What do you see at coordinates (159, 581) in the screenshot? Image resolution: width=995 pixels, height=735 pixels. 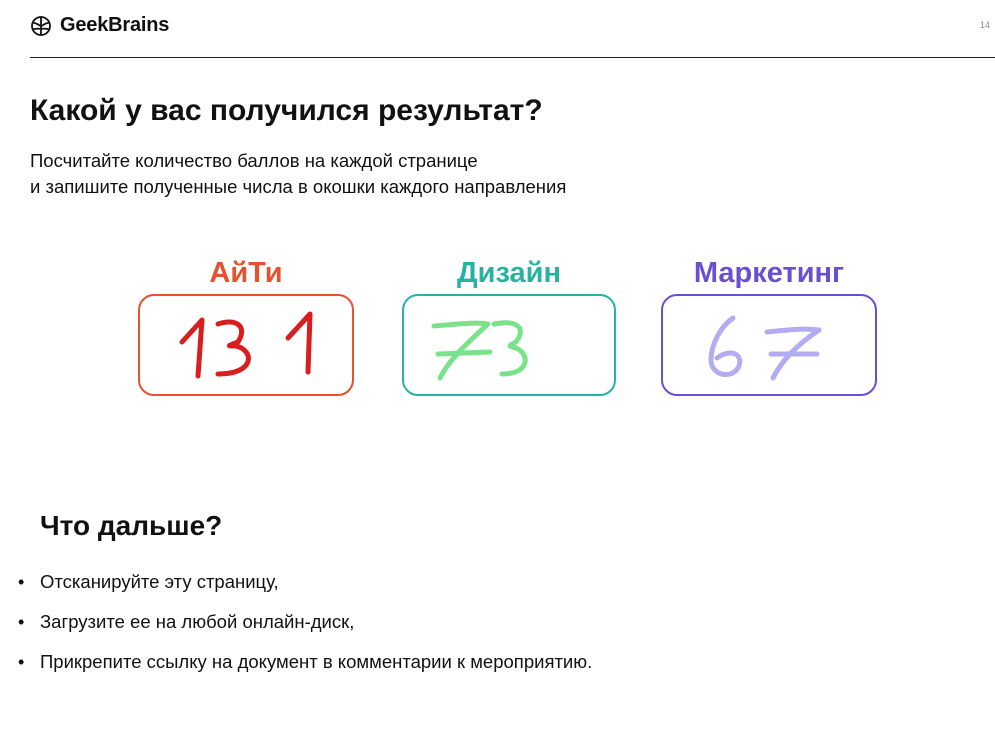 I see `list-item-text: Отсканируйте эту страницу,` at bounding box center [159, 581].